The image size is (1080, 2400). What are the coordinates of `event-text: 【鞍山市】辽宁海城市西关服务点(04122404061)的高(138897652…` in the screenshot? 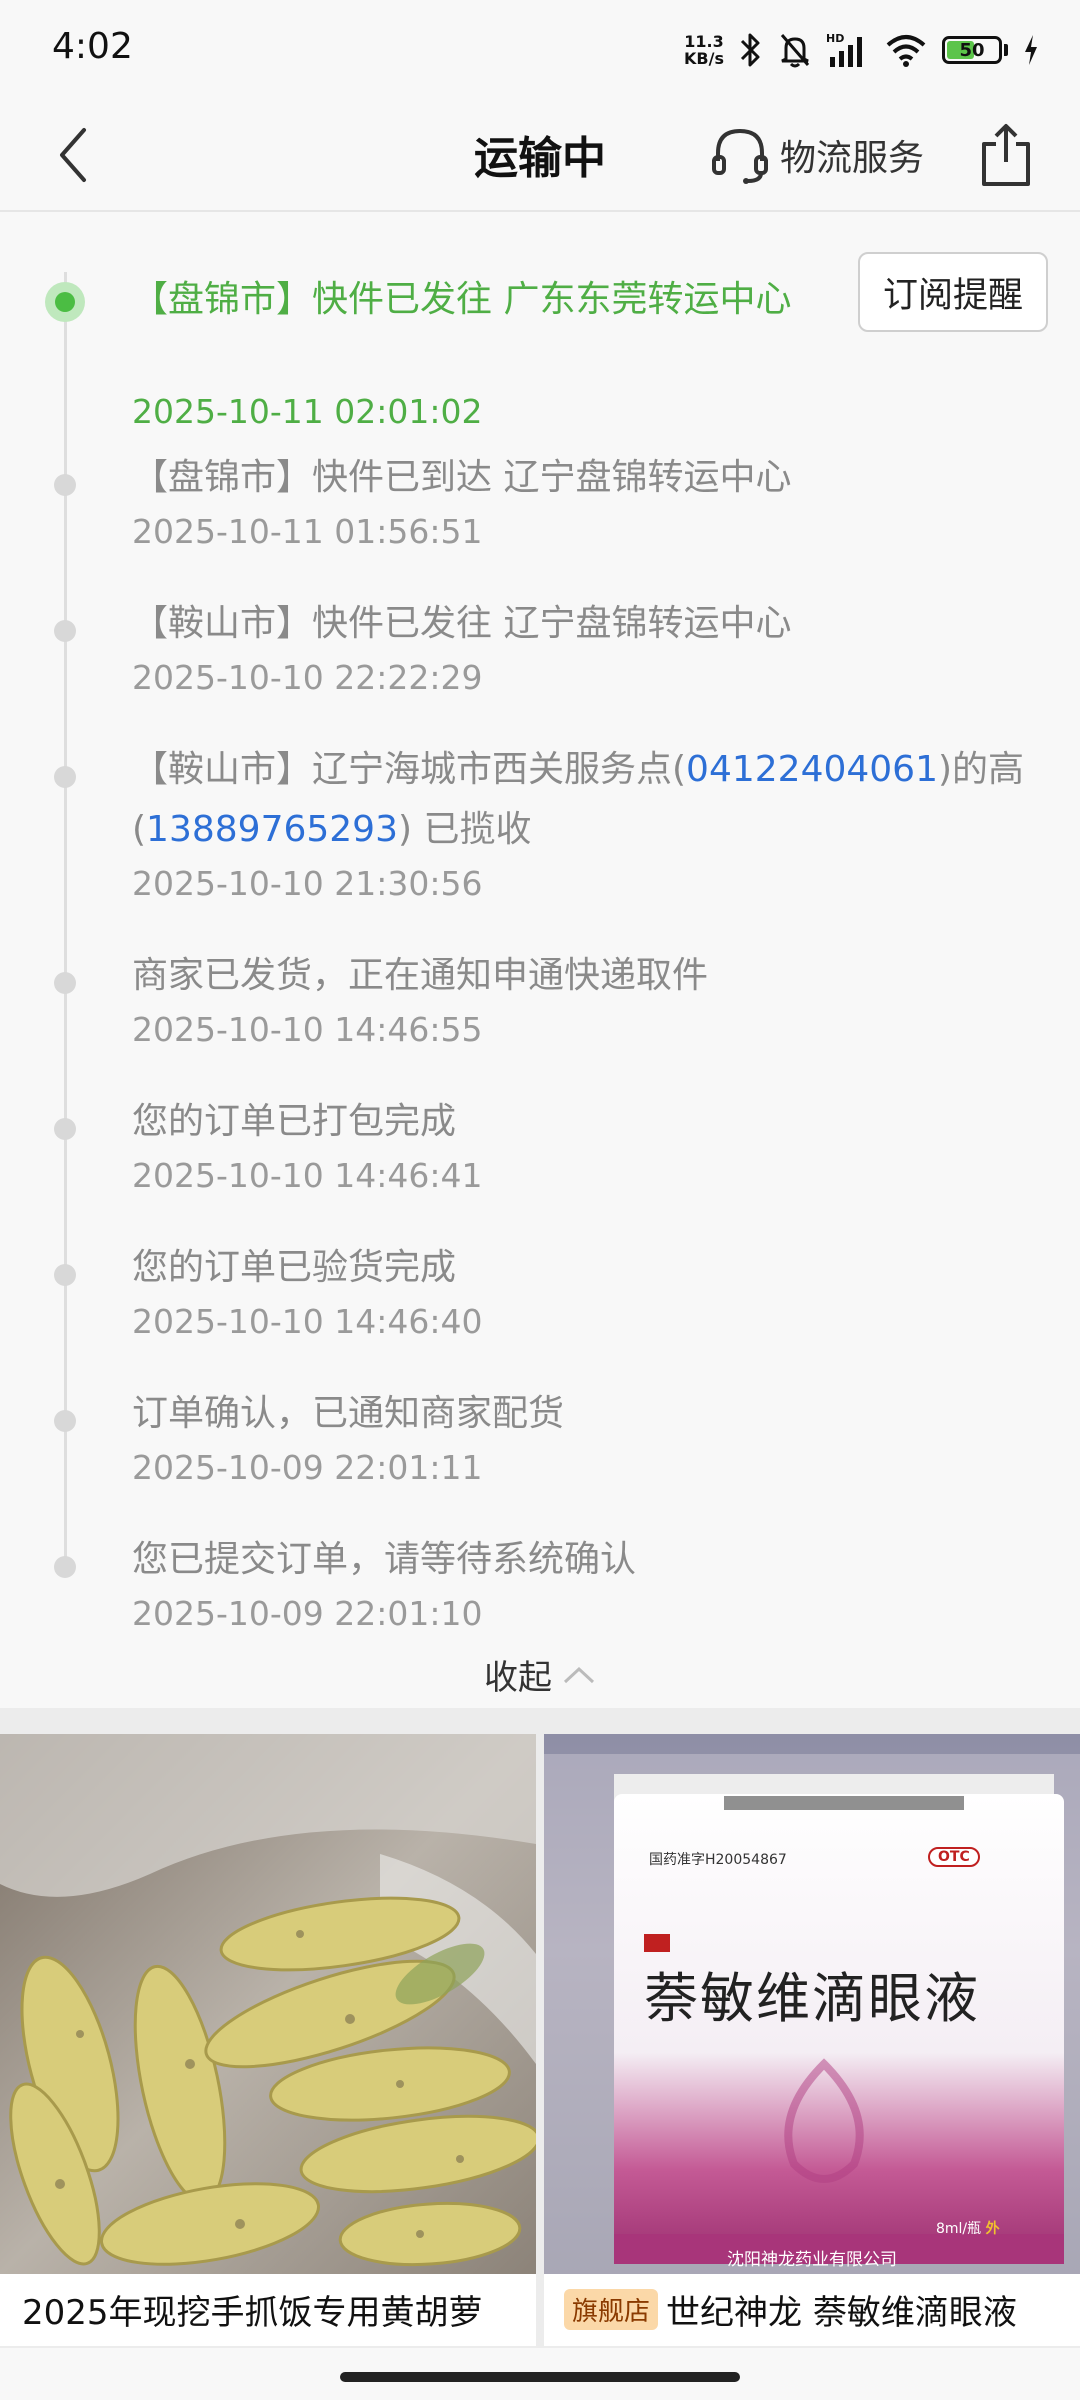 It's located at (582, 800).